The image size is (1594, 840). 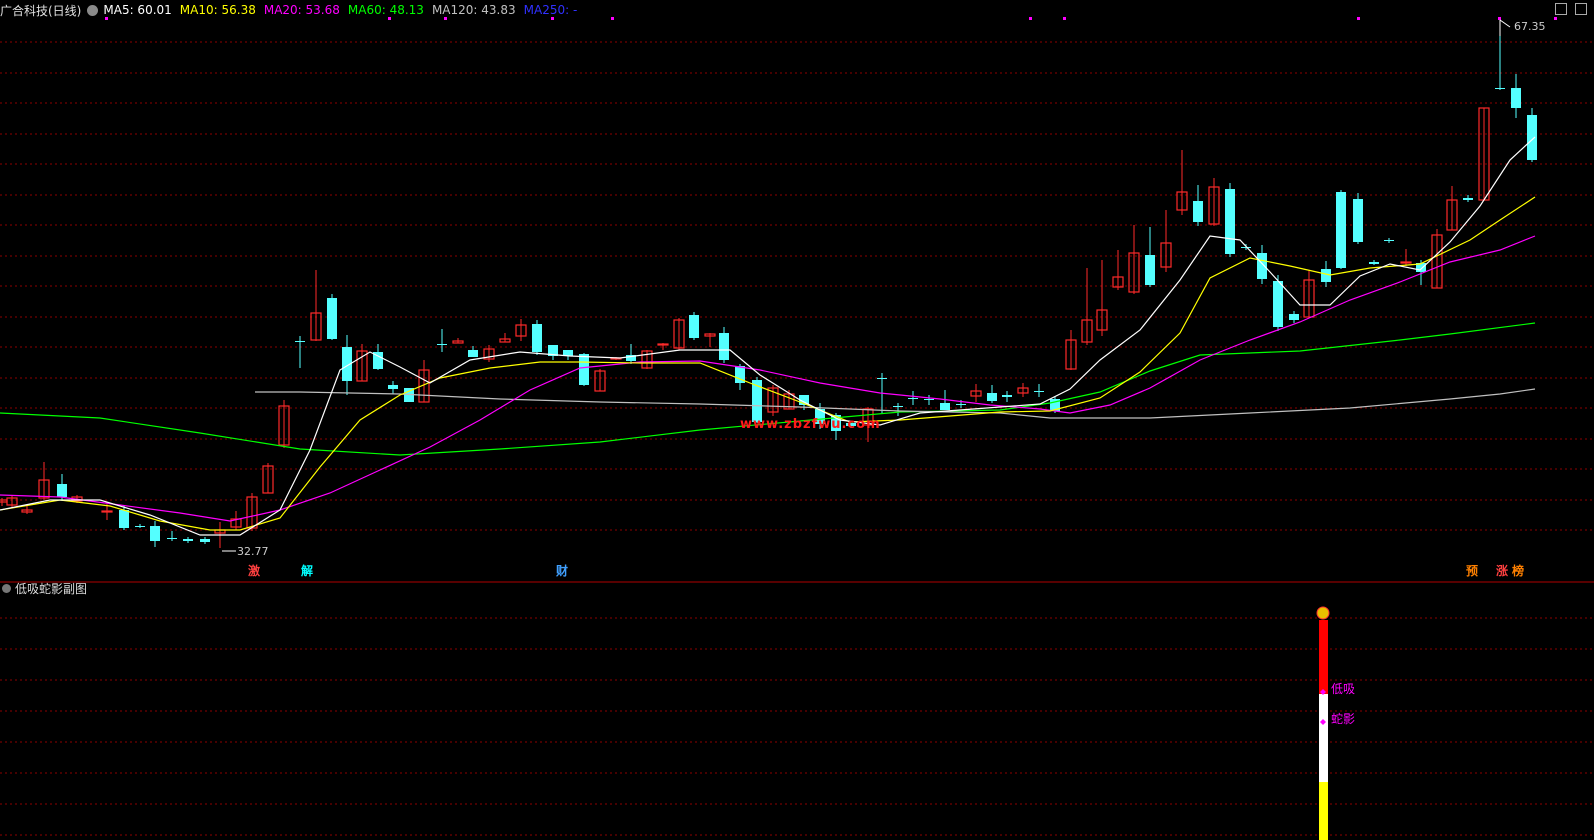 What do you see at coordinates (1323, 613) in the screenshot?
I see `money-bag-icon` at bounding box center [1323, 613].